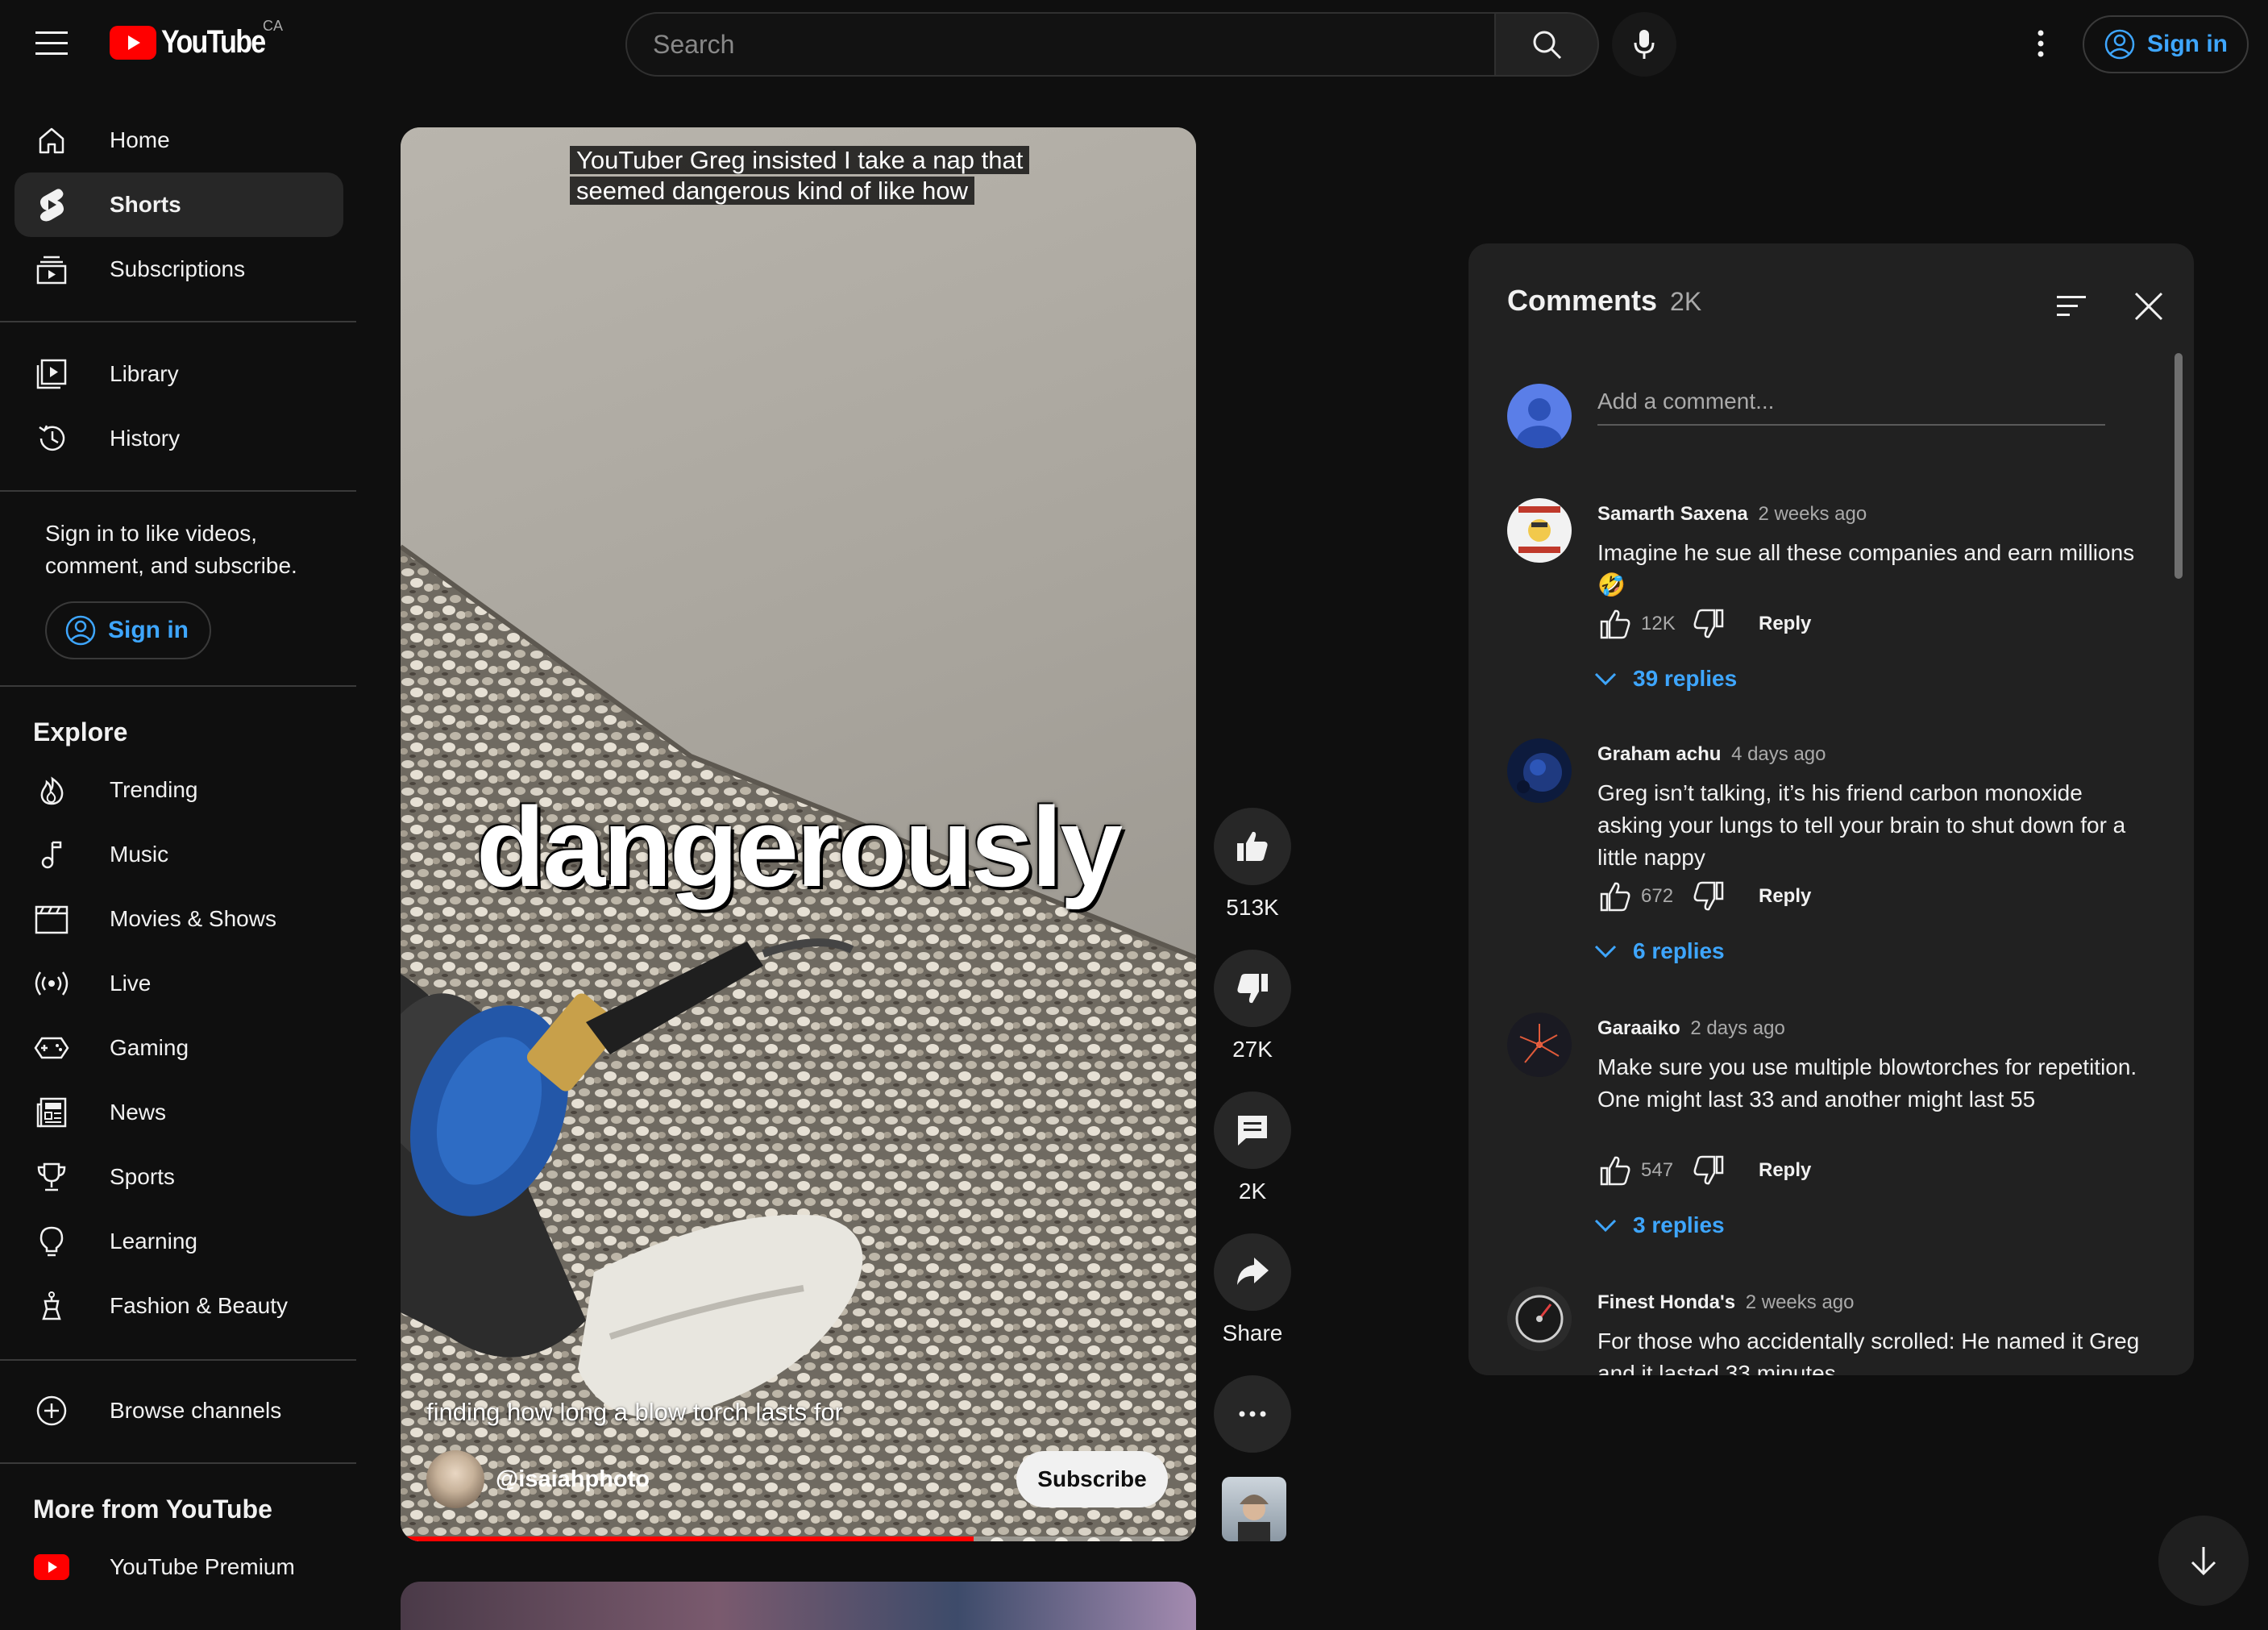  I want to click on search-icon, so click(1547, 45).